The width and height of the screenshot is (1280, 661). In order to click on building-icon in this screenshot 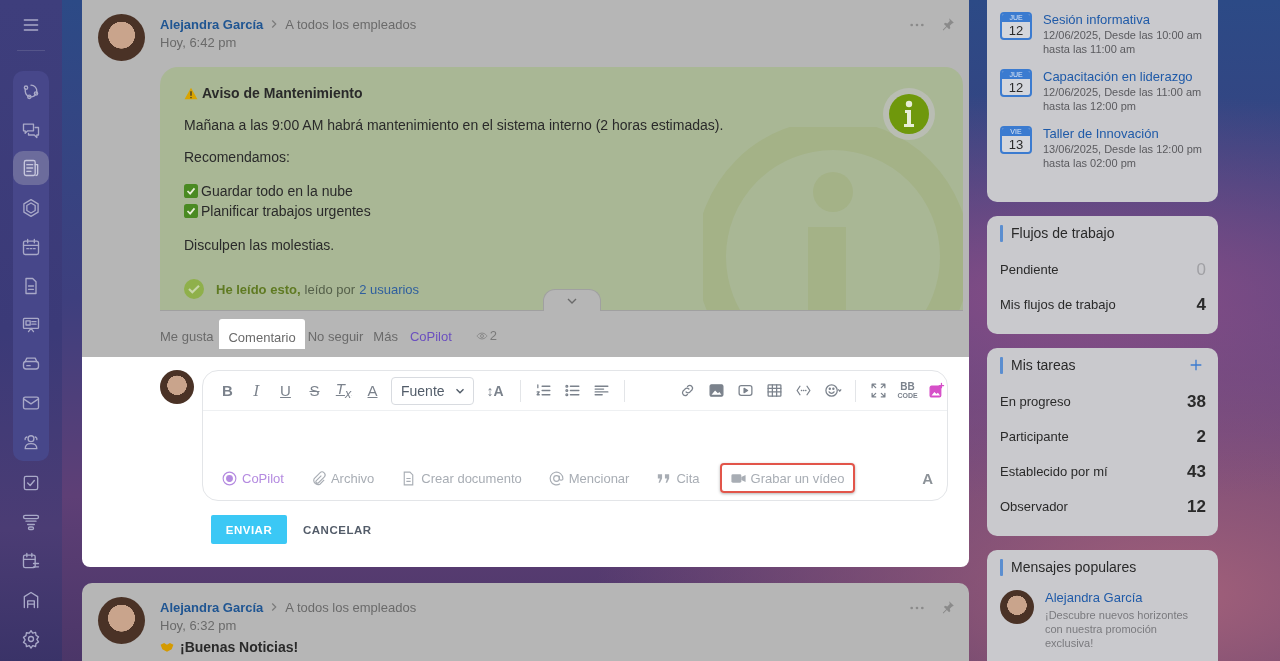, I will do `click(31, 599)`.